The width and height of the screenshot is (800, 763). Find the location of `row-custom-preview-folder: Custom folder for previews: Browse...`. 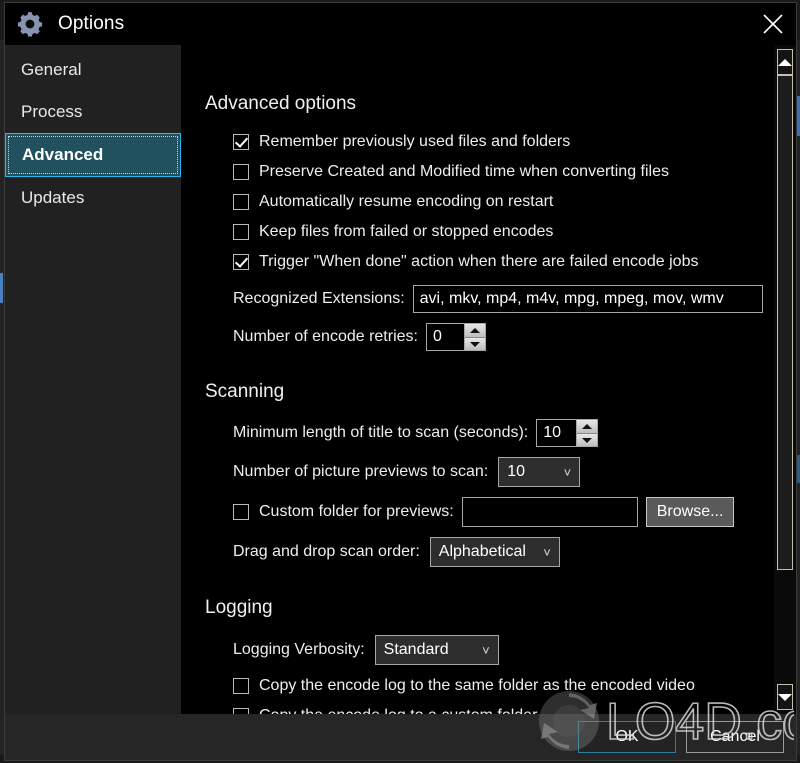

row-custom-preview-folder: Custom folder for previews: Browse... is located at coordinates (503, 512).